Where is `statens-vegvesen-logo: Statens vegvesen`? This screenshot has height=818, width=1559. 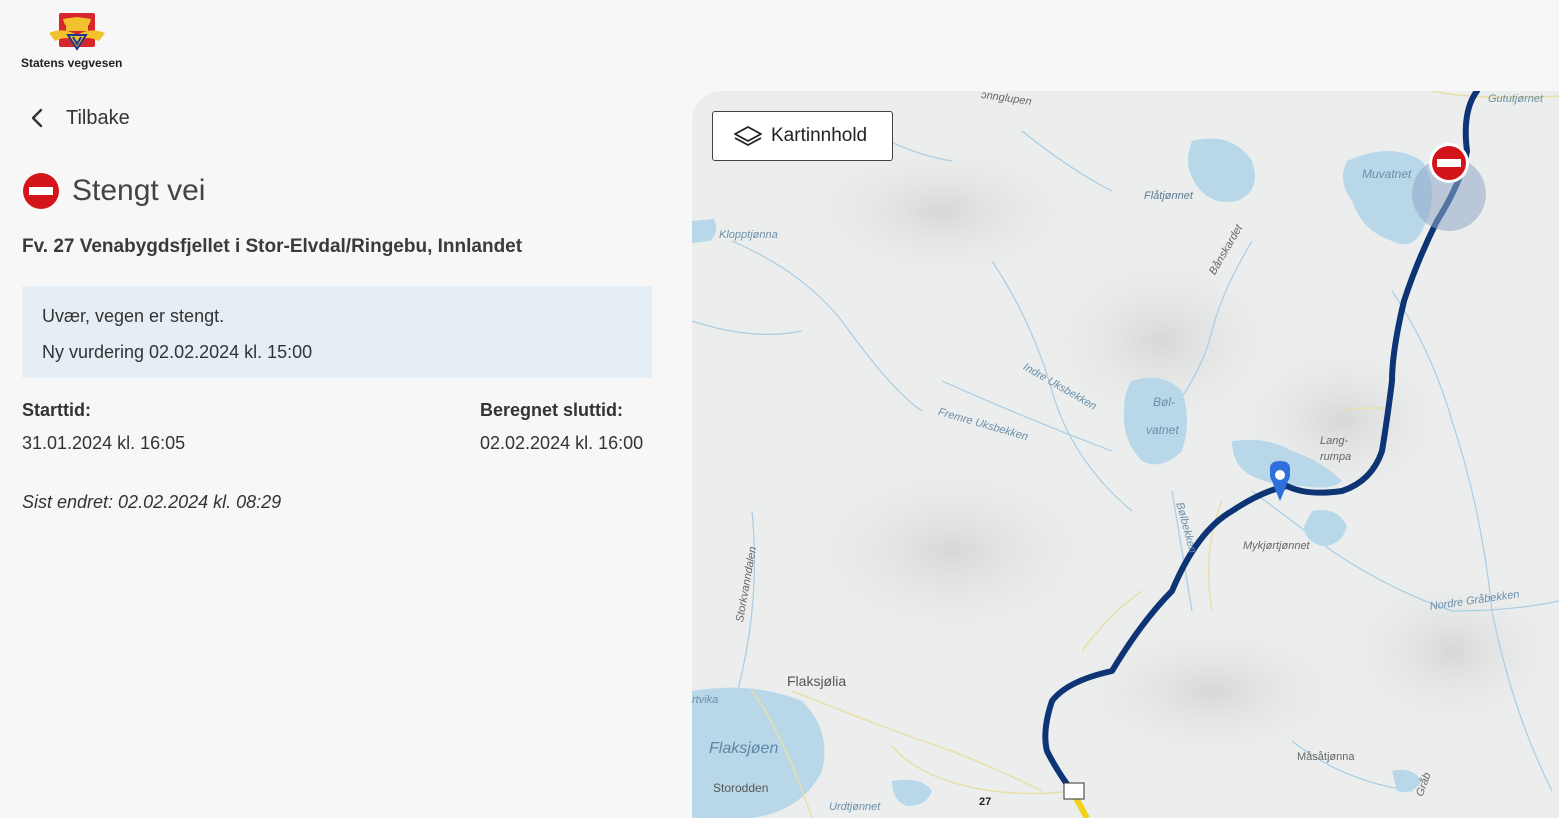
statens-vegvesen-logo: Statens vegvesen is located at coordinates (77, 40).